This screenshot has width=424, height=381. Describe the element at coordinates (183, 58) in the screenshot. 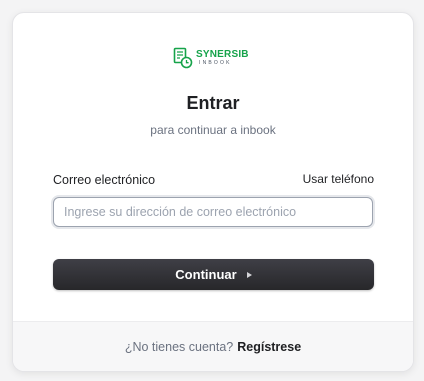

I see `document-clock-icon` at that location.